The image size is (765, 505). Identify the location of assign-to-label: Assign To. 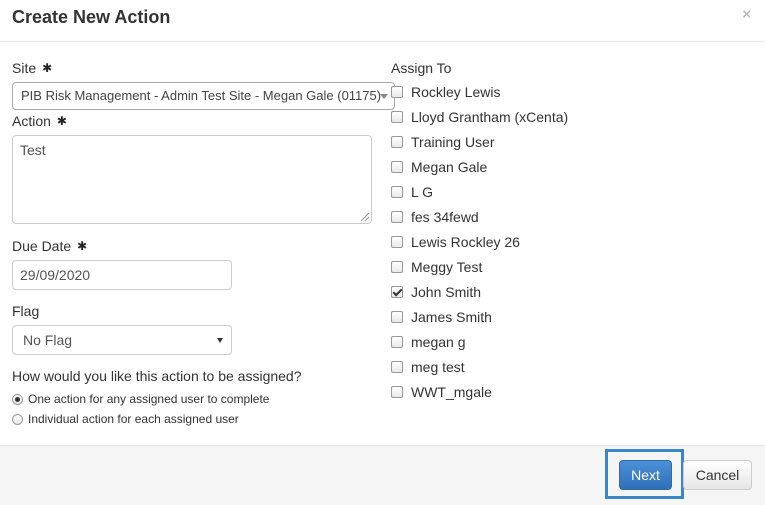
(421, 68).